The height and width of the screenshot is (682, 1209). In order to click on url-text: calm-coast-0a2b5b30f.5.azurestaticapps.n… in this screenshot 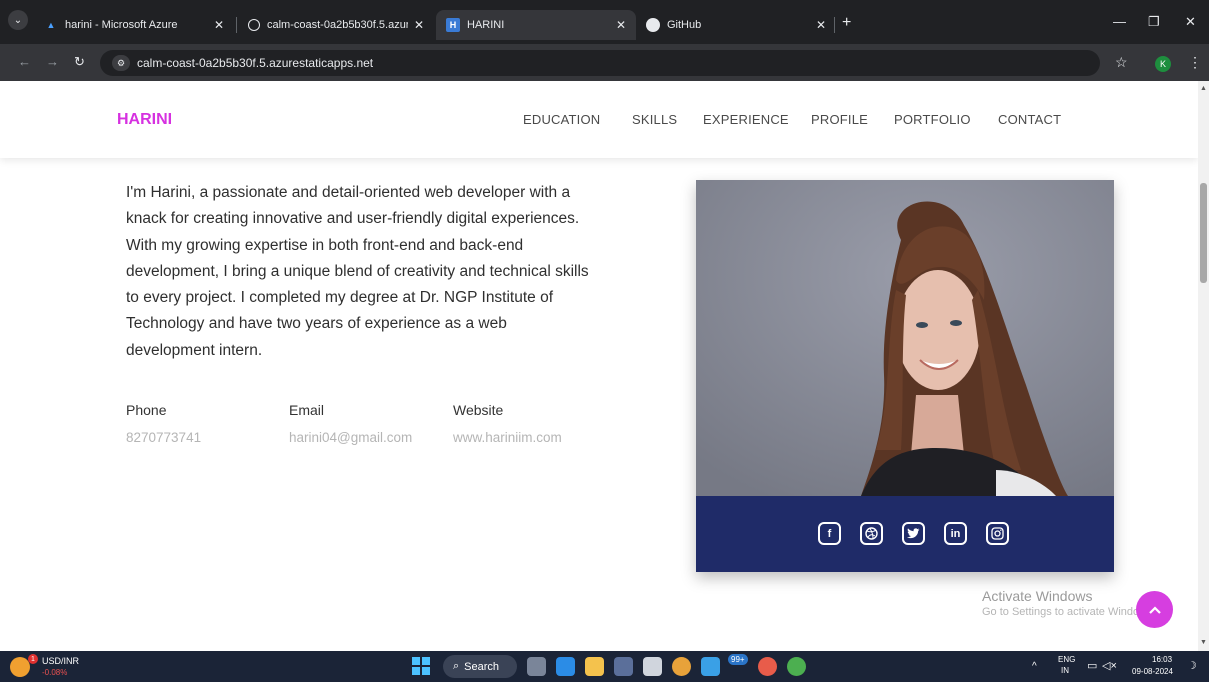, I will do `click(255, 63)`.